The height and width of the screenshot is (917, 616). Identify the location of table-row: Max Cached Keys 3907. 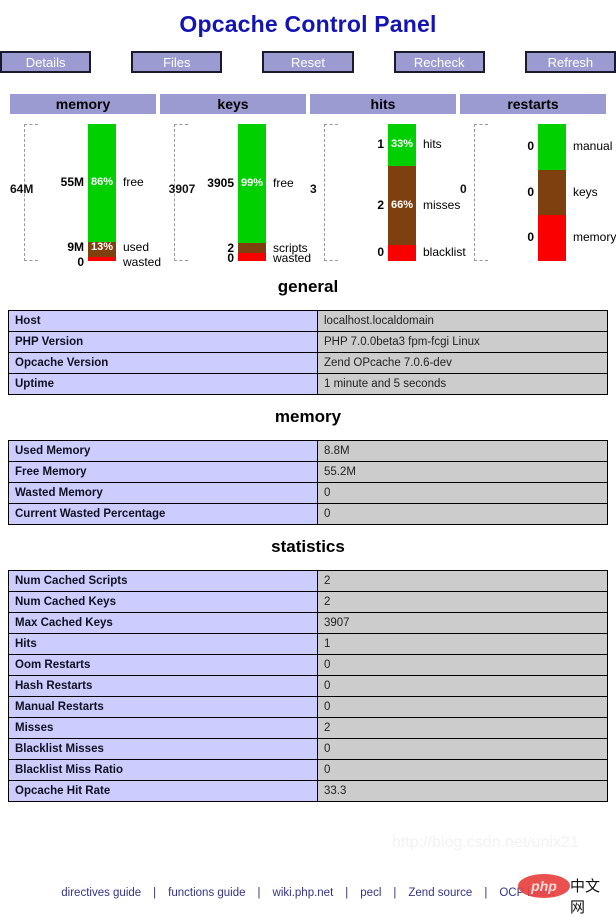
(308, 623).